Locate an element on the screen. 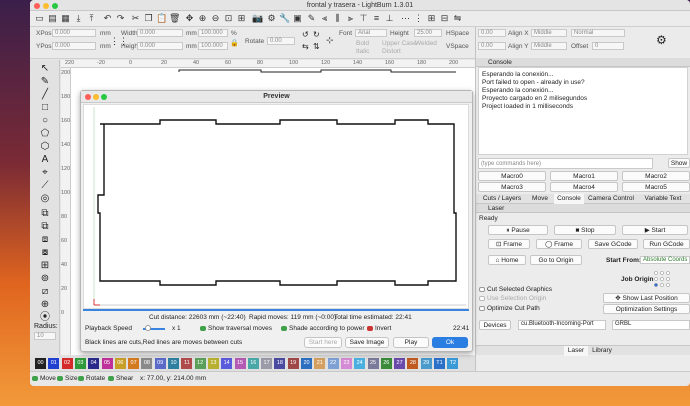 The image size is (690, 406). circular-array-icon: ⊚ is located at coordinates (45, 279).